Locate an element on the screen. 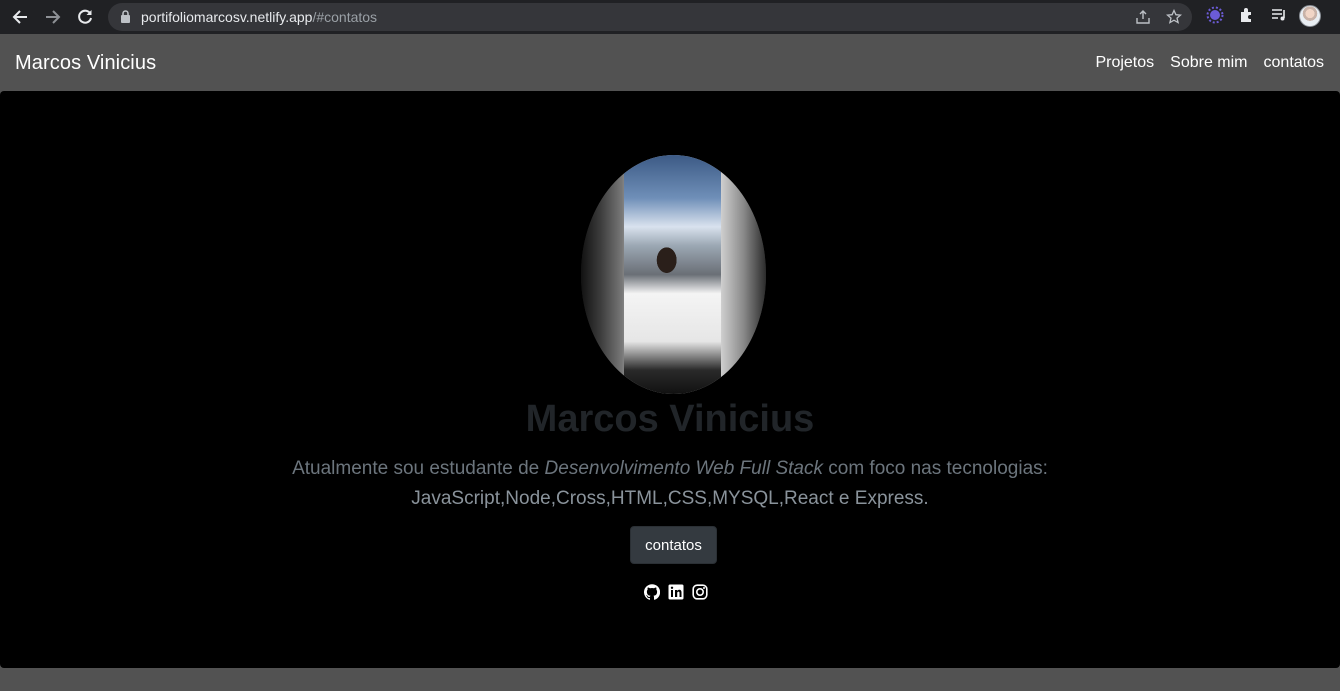  reload-icon is located at coordinates (85, 17).